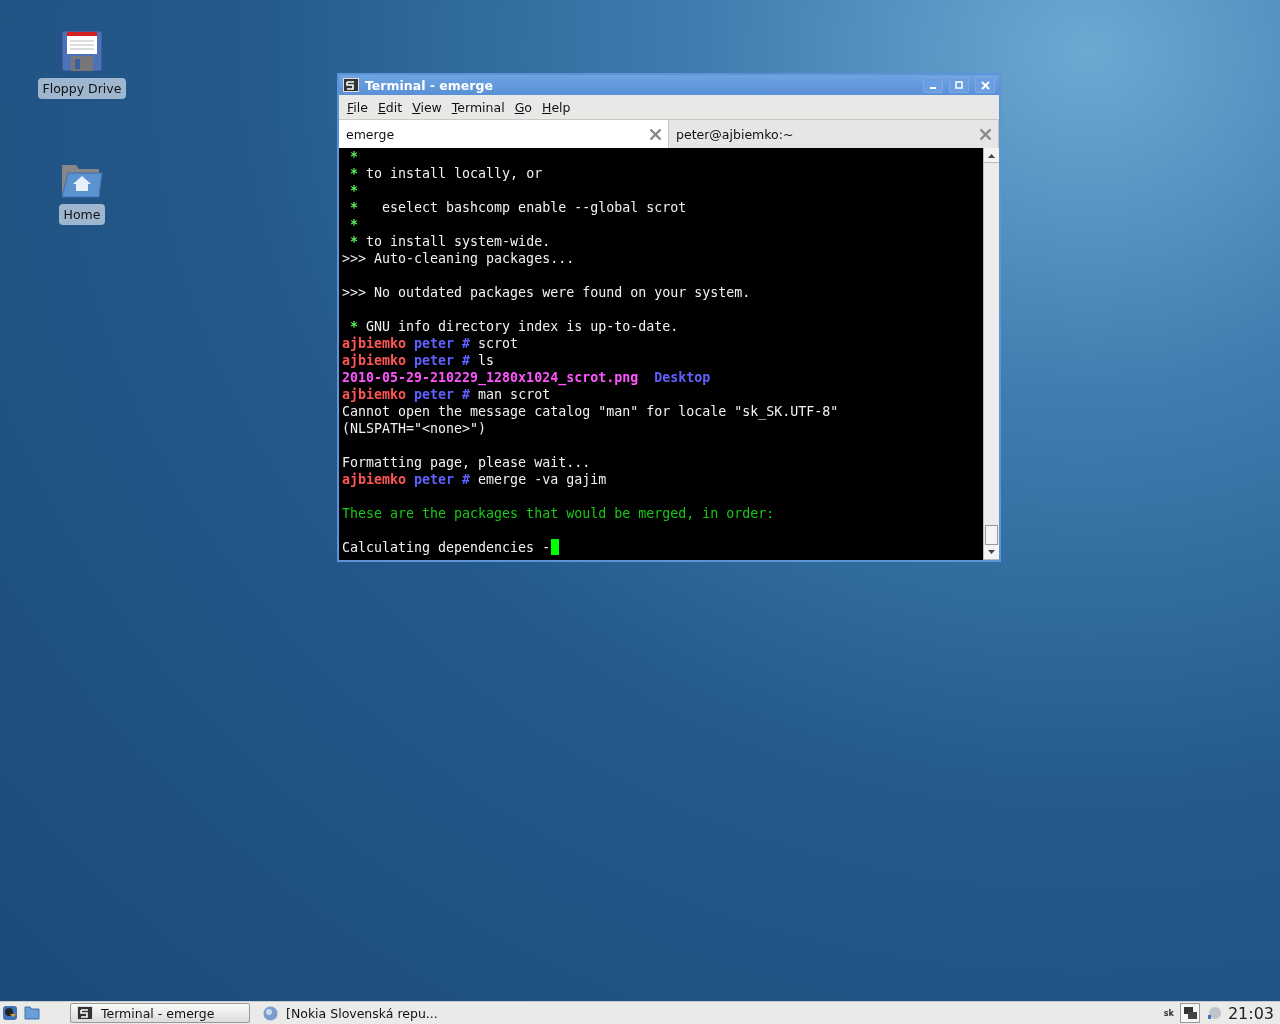 The height and width of the screenshot is (1024, 1280). I want to click on home-folder-icon, so click(82, 180).